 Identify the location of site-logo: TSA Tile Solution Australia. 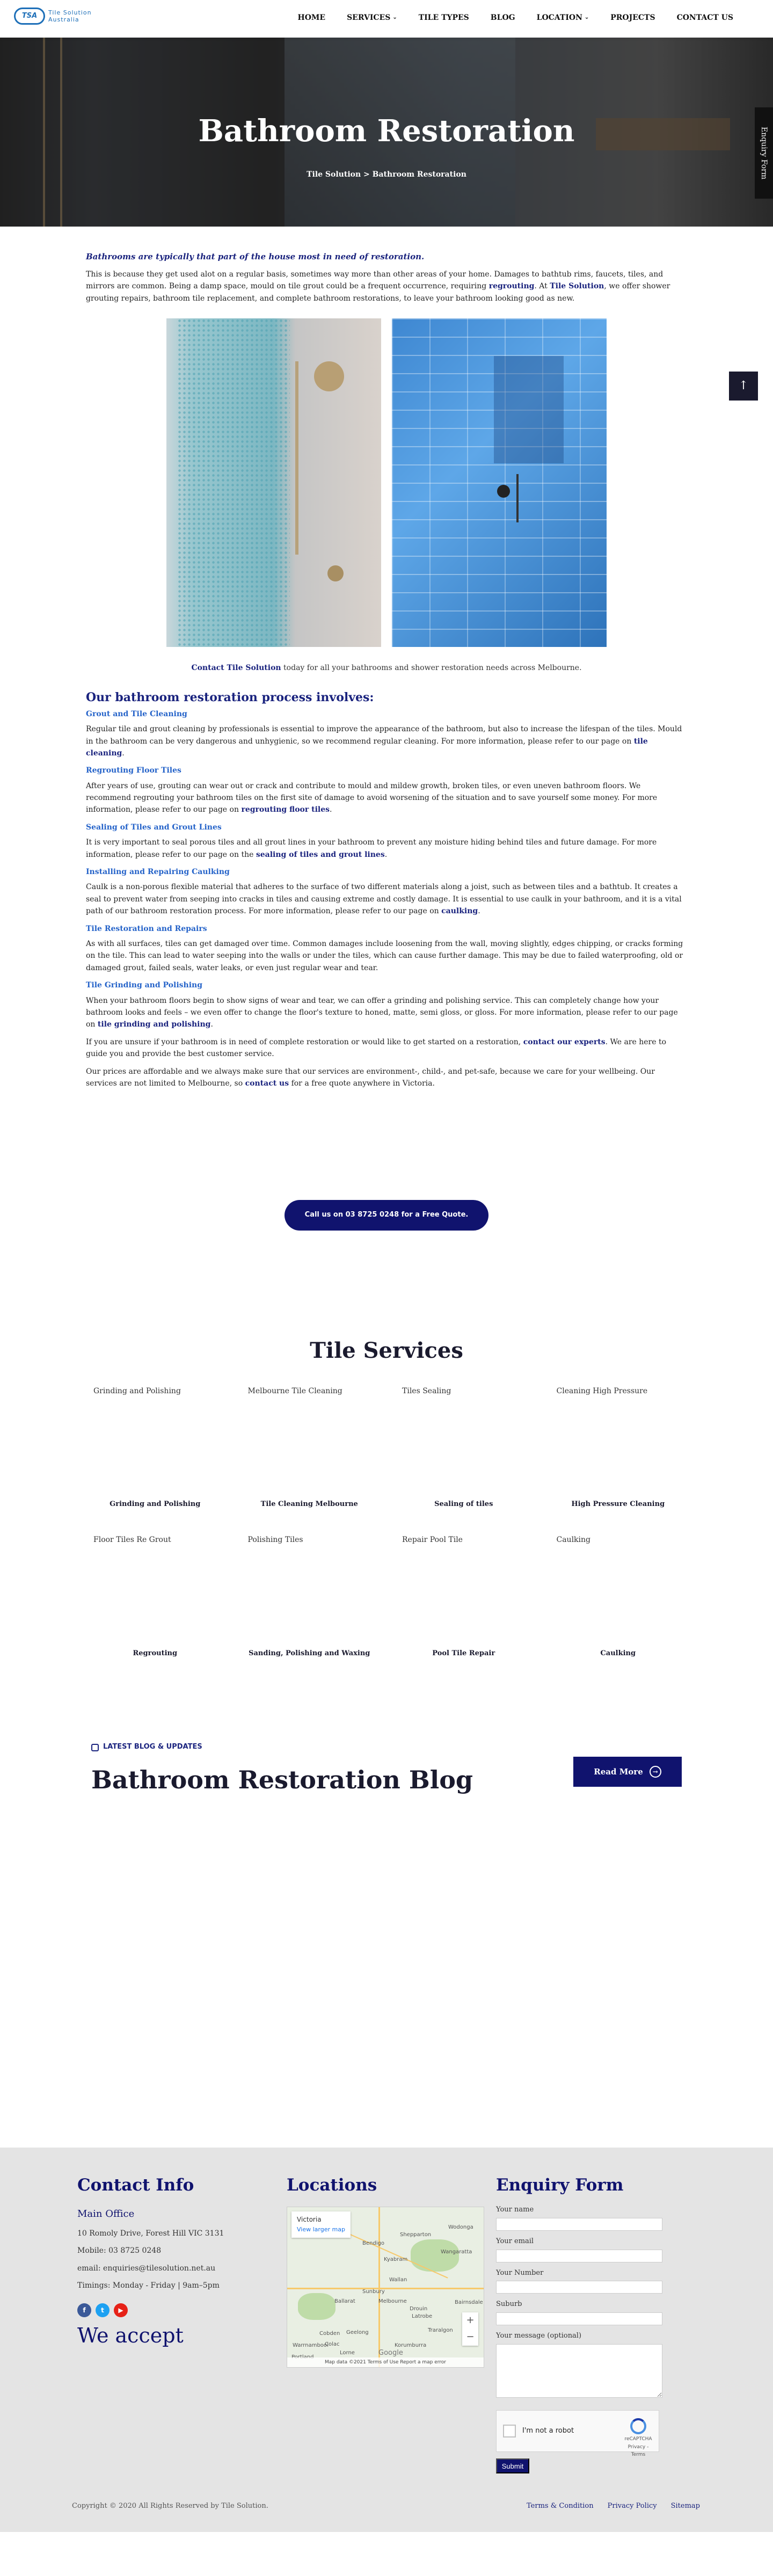
(53, 16).